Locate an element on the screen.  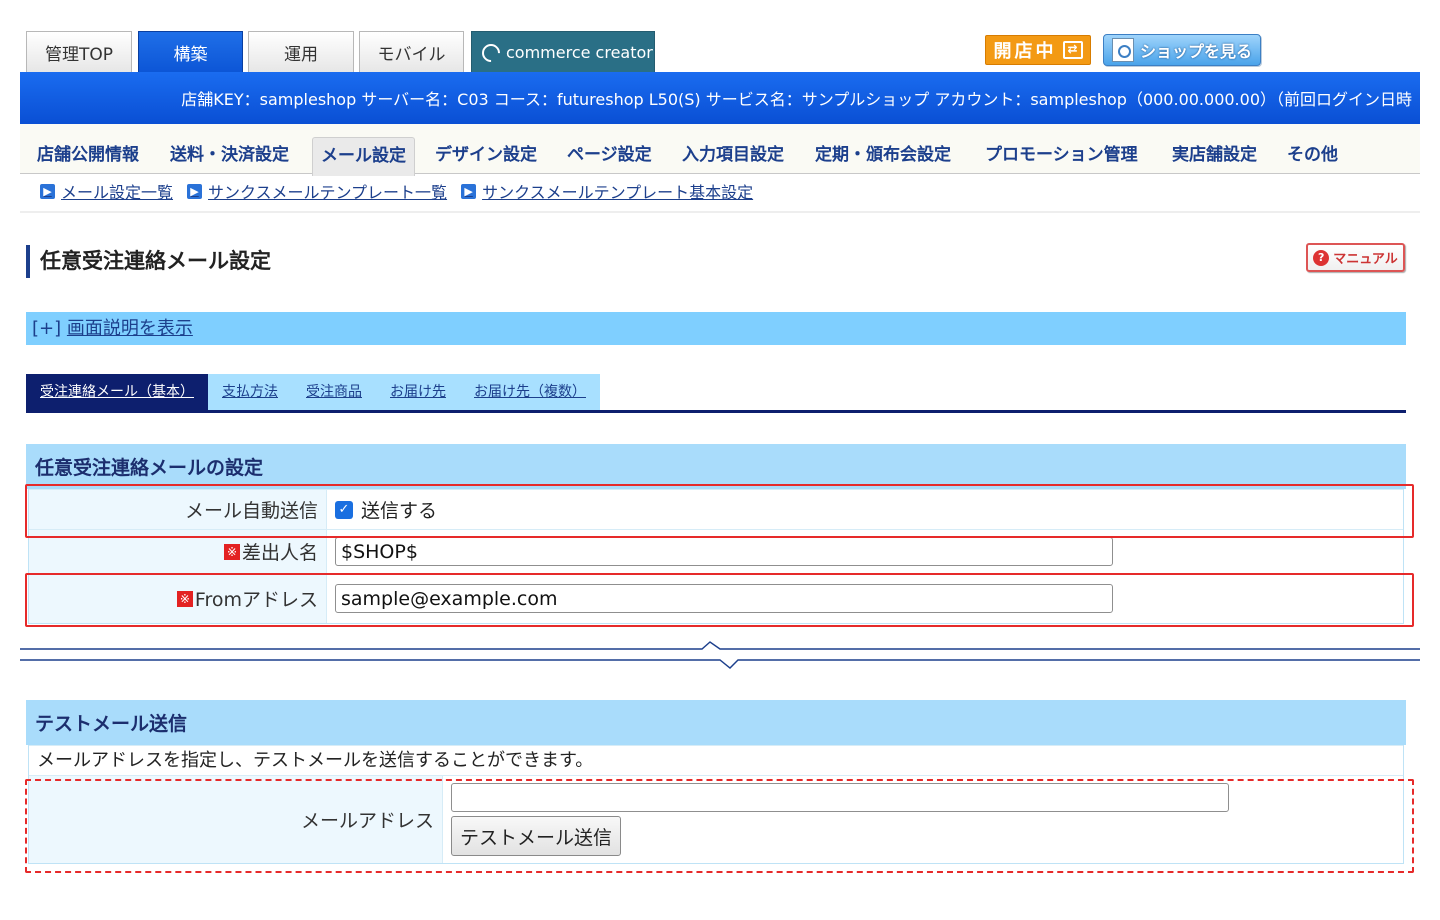
mail-sub-tabs: 受注連絡メール（基本） 支払方法 受注商品 お届け先 お届け先（複数） is located at coordinates (313, 392).